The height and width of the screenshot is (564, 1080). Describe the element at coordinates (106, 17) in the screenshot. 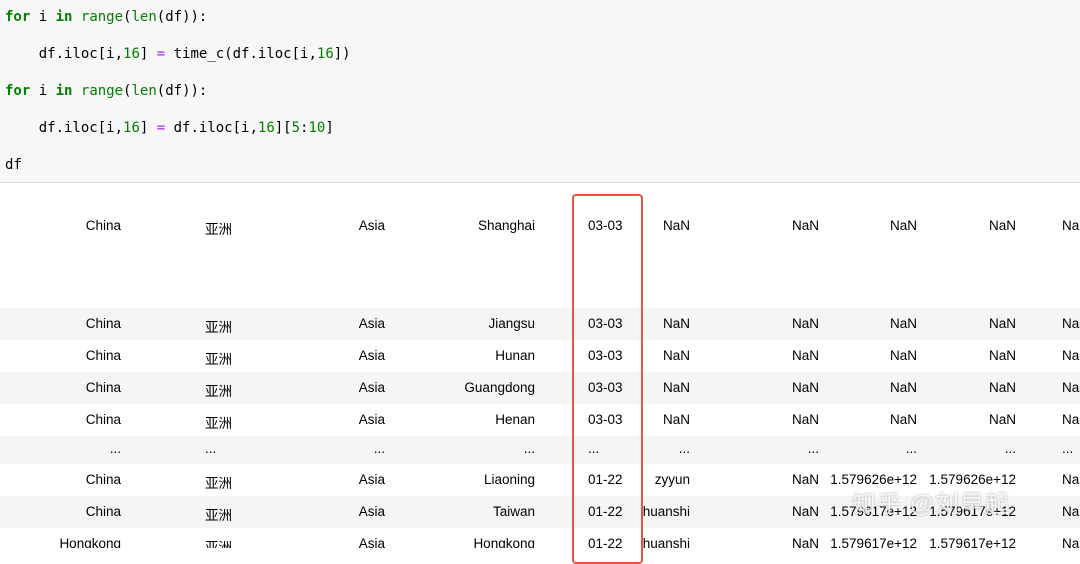

I see `code-line-1: for i in range(len(df)):` at that location.